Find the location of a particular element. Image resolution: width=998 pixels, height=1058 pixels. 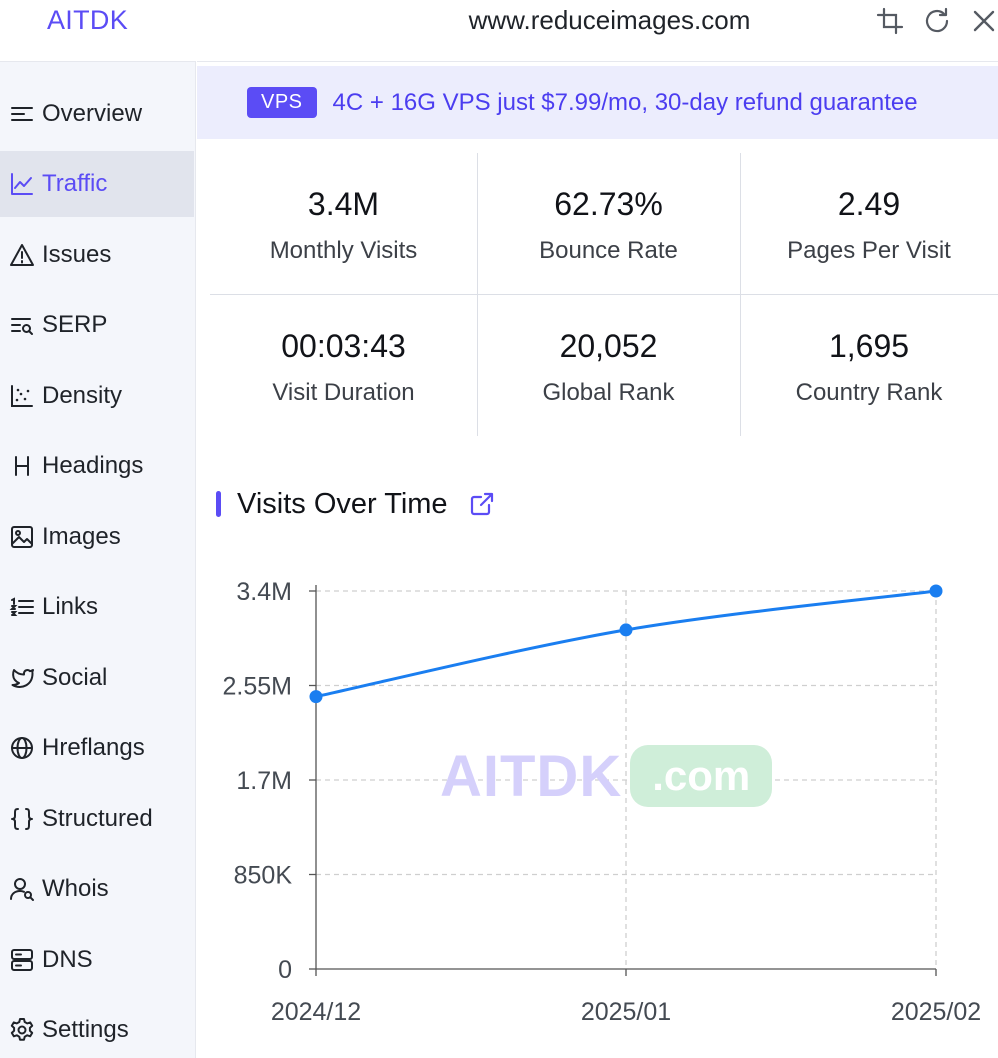

sidebar-item-label: DNS is located at coordinates (67, 959).